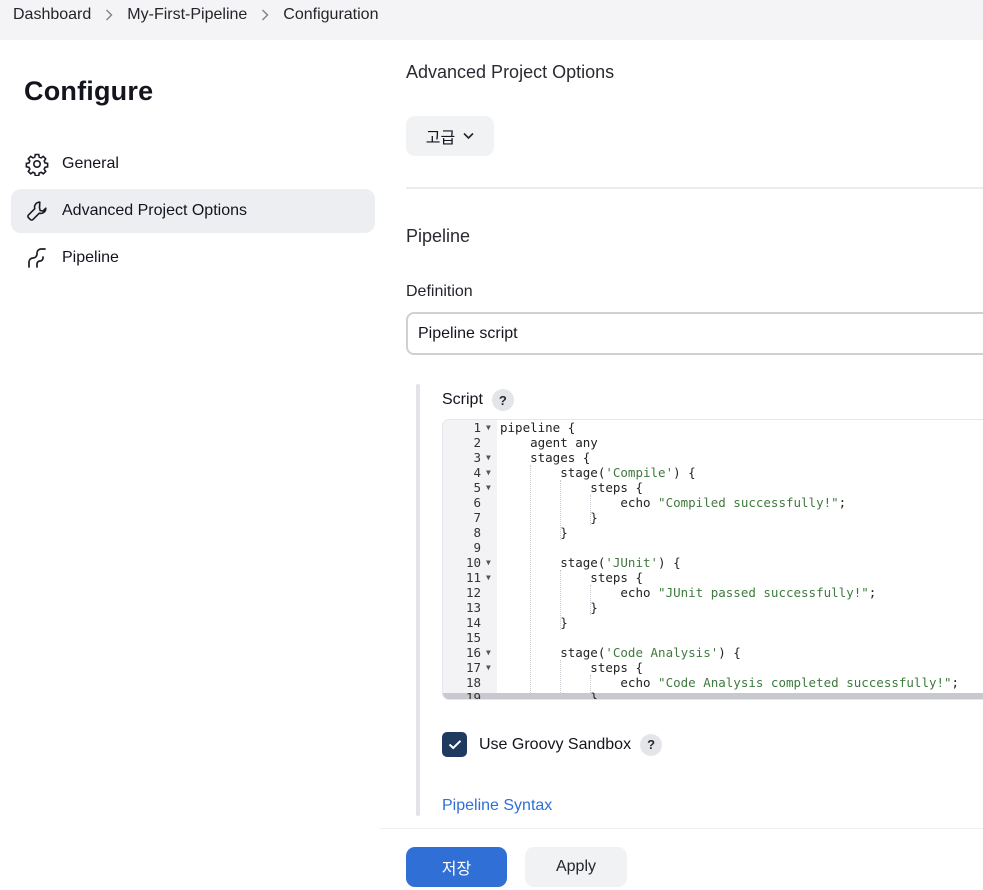  I want to click on line-number: 11, so click(473, 577).